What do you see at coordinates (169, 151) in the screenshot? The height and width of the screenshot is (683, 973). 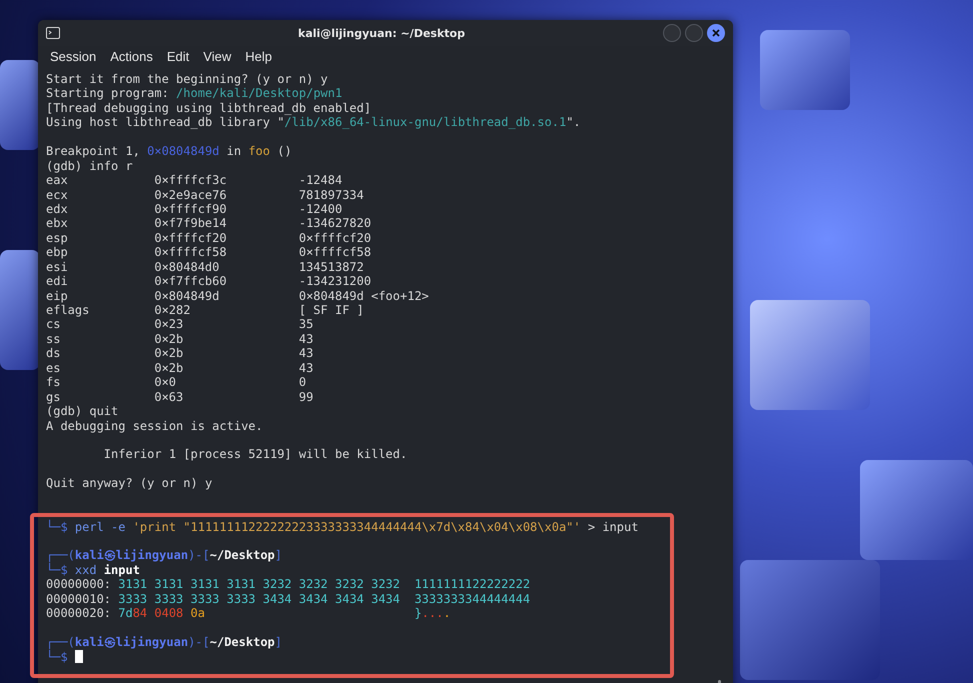 I see `terminal-line: Breakpoint 1, 0×0804849d in foo ()` at bounding box center [169, 151].